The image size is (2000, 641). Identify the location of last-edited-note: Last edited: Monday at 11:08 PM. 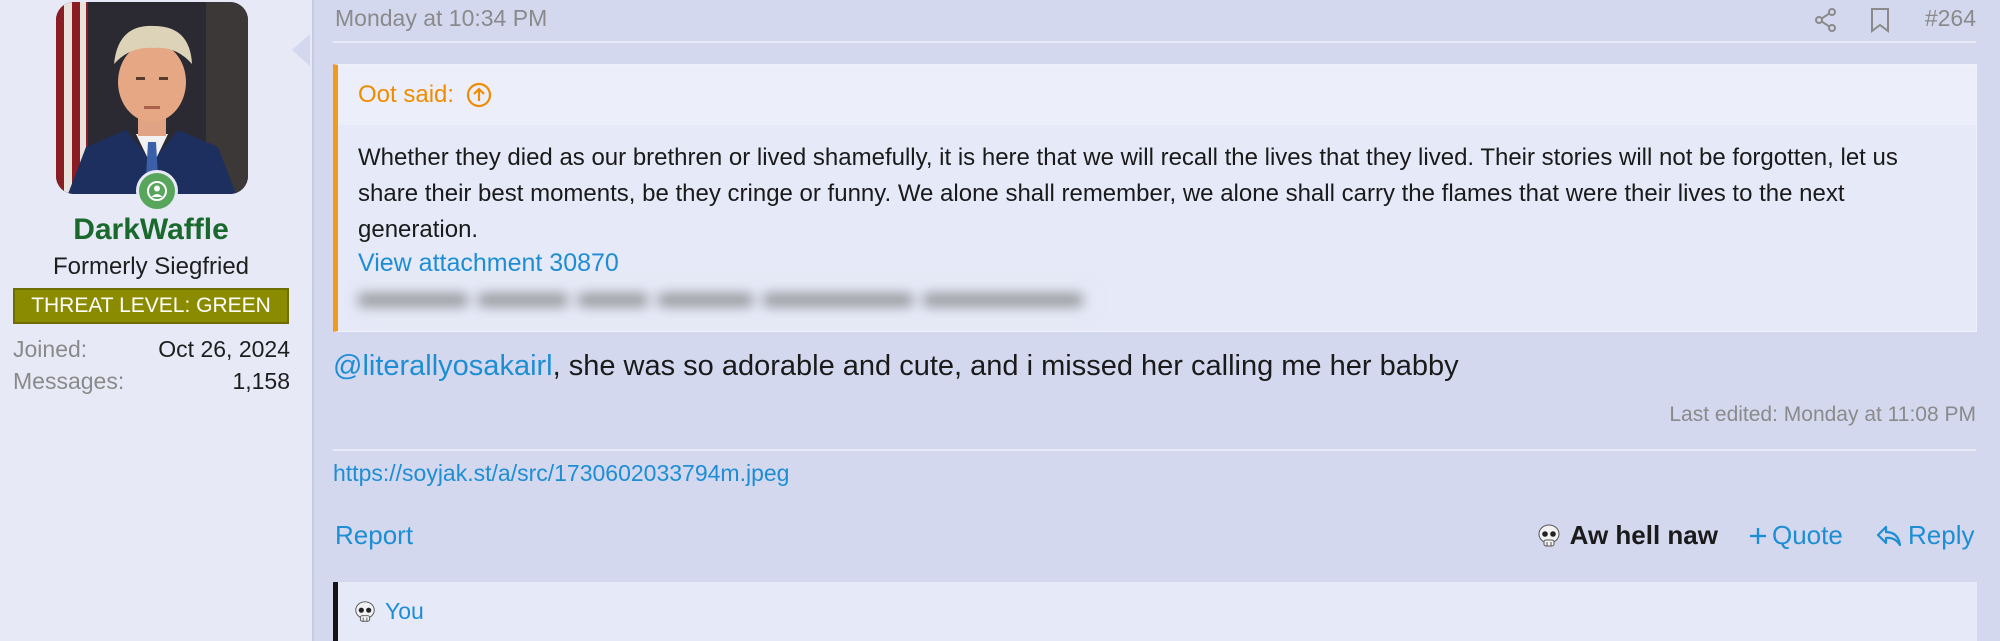
(1822, 414).